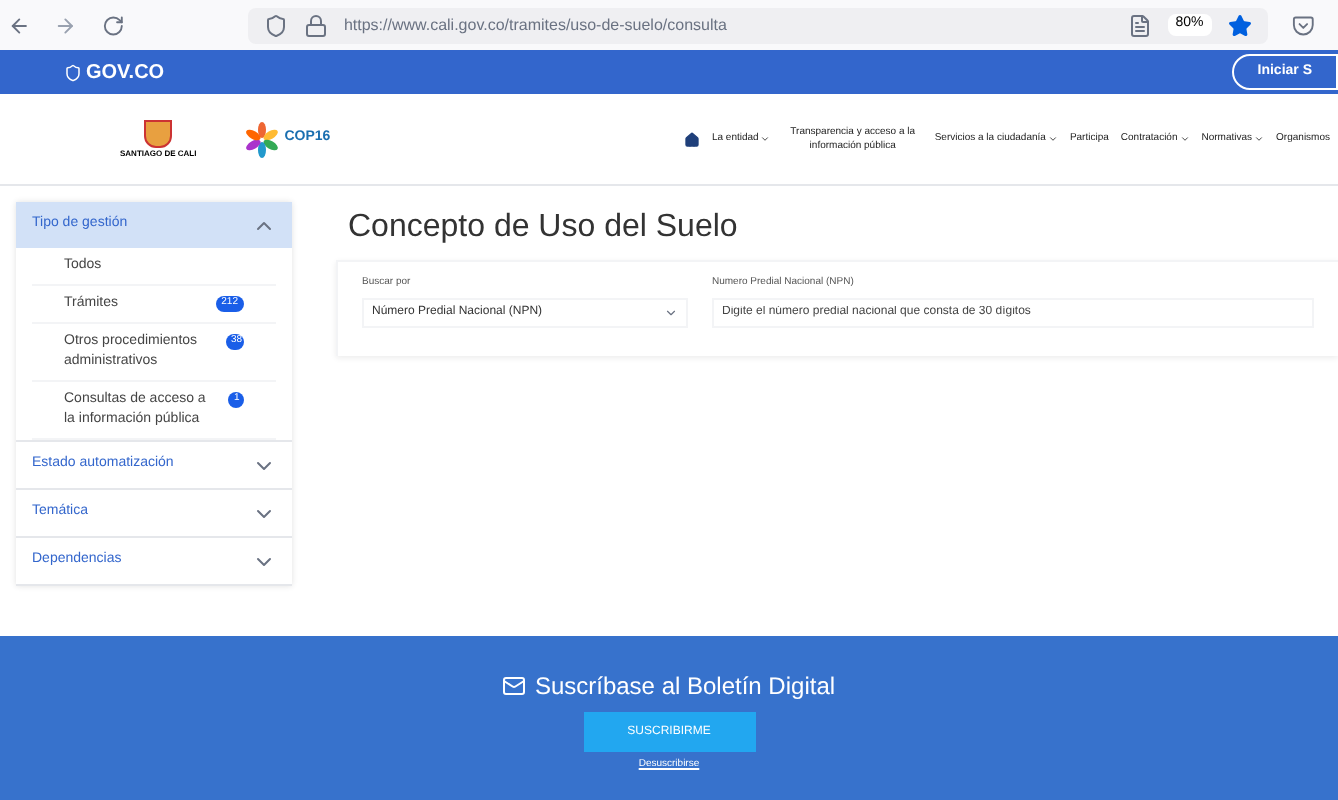  Describe the element at coordinates (544, 228) in the screenshot. I see `page-title: Concepto de Uso del Suelo` at that location.